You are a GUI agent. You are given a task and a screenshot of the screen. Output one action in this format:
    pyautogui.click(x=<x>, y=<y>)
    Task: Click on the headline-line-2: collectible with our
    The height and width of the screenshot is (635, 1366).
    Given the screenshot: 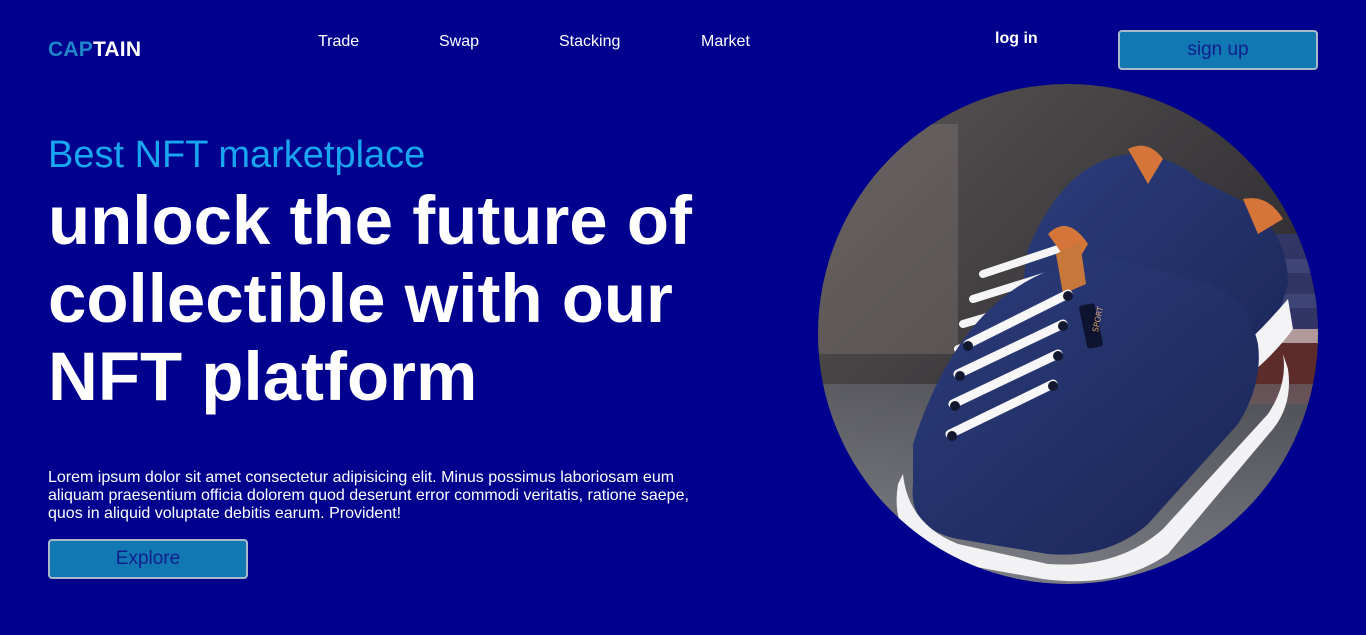 What is the action you would take?
    pyautogui.click(x=360, y=298)
    